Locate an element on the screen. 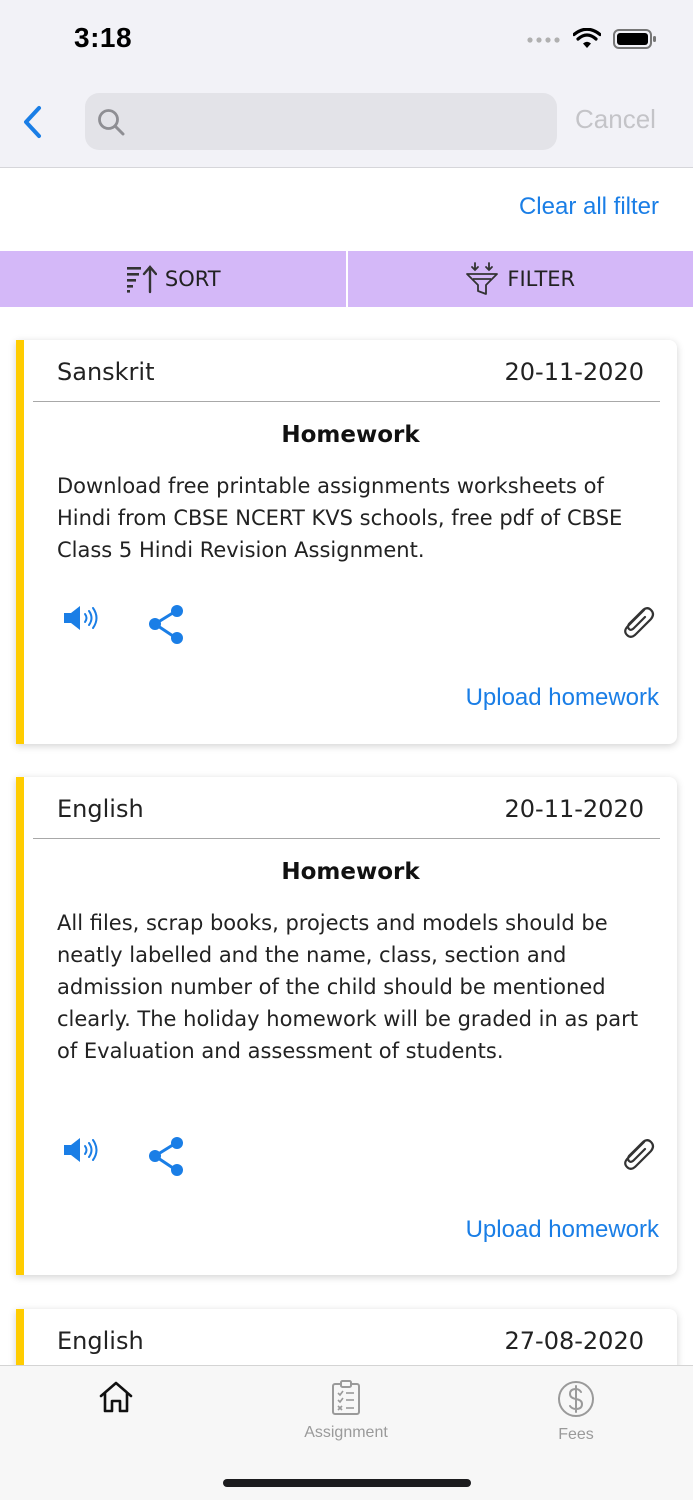 This screenshot has width=693, height=1500. status-icons is located at coordinates (592, 39).